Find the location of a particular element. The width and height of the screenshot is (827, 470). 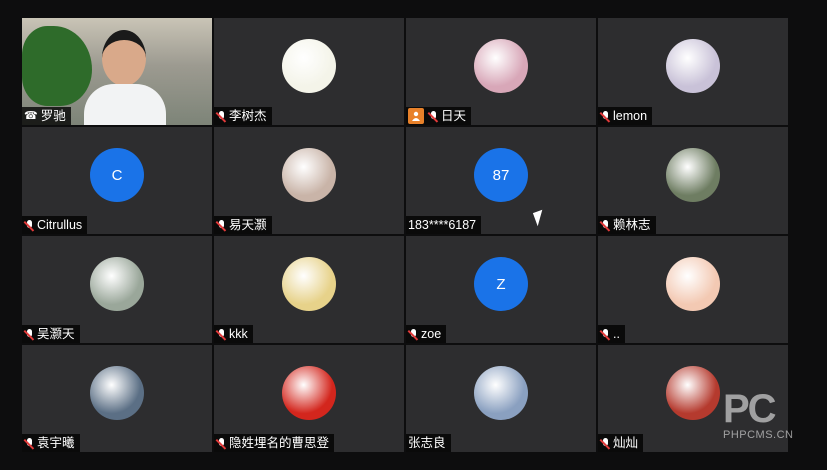

name-label-bar: 袁宇曦 is located at coordinates (51, 443).